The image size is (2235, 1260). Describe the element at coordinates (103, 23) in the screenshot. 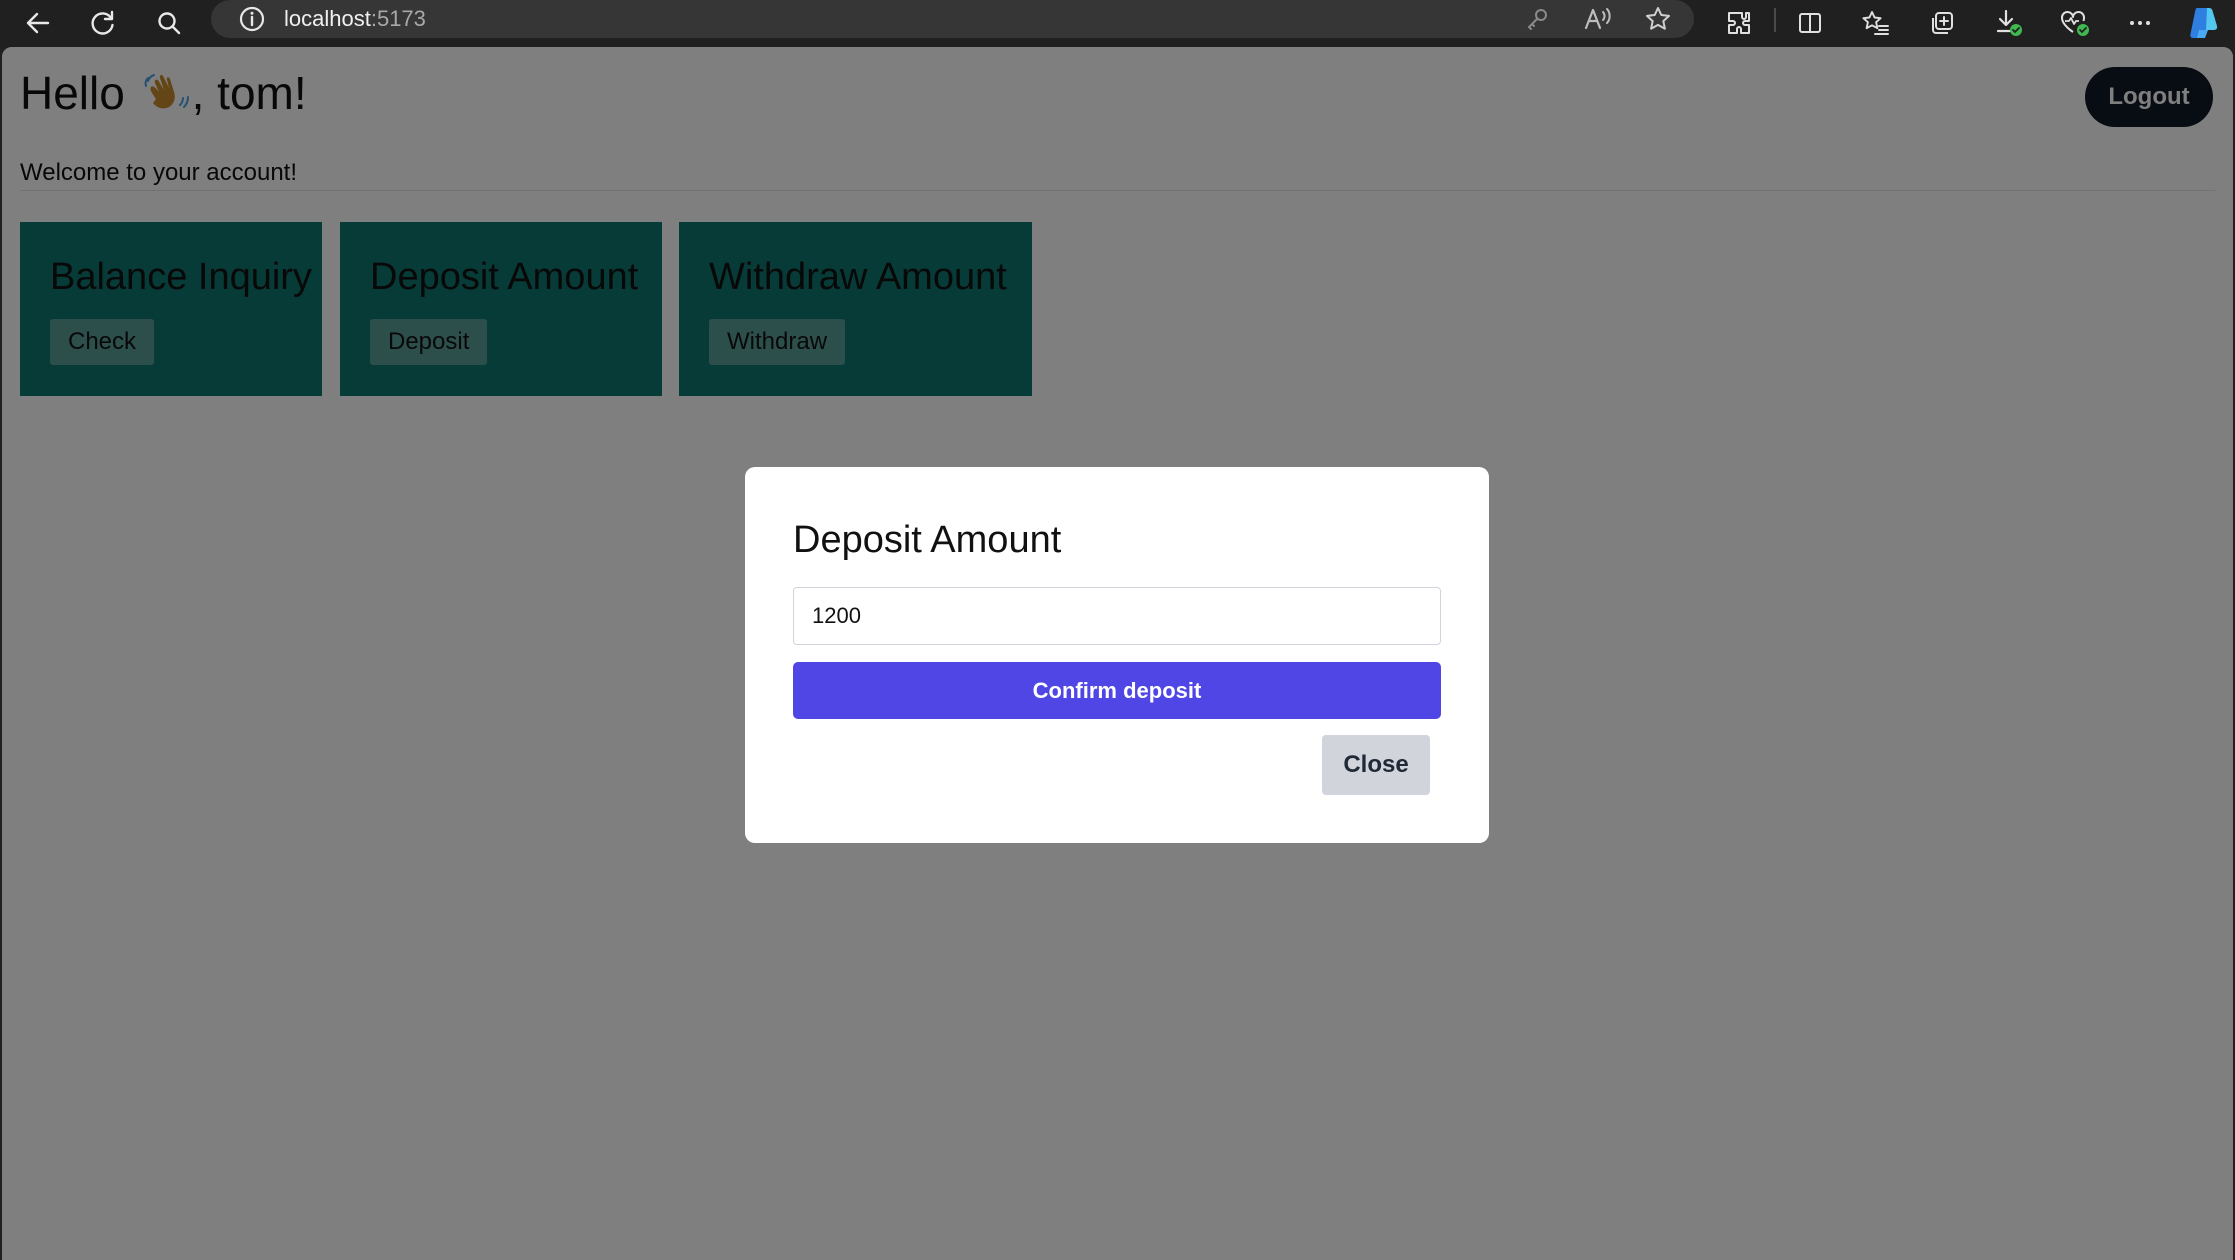

I see `refresh-icon` at that location.